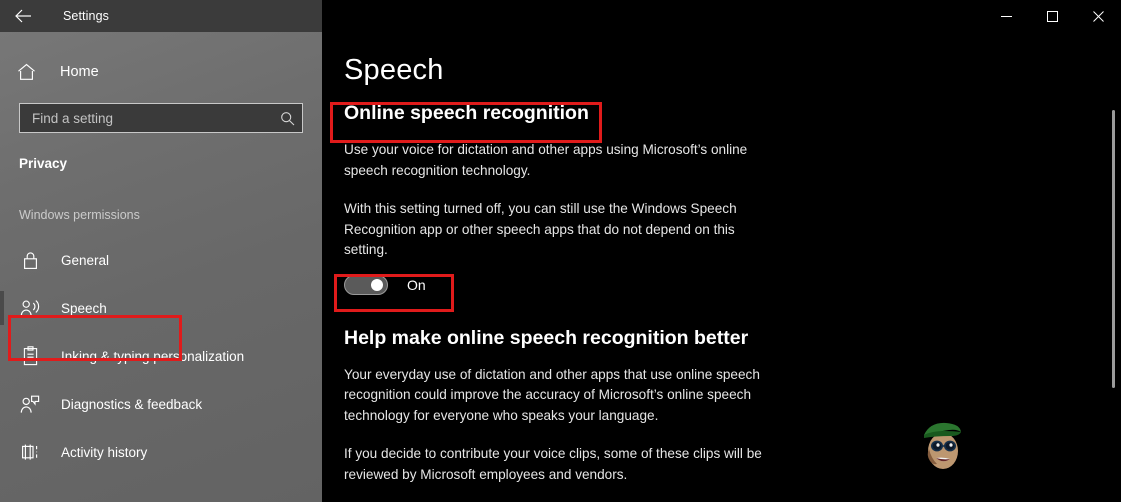 This screenshot has width=1121, height=502. Describe the element at coordinates (161, 260) in the screenshot. I see `sidebar-item-general: General` at that location.